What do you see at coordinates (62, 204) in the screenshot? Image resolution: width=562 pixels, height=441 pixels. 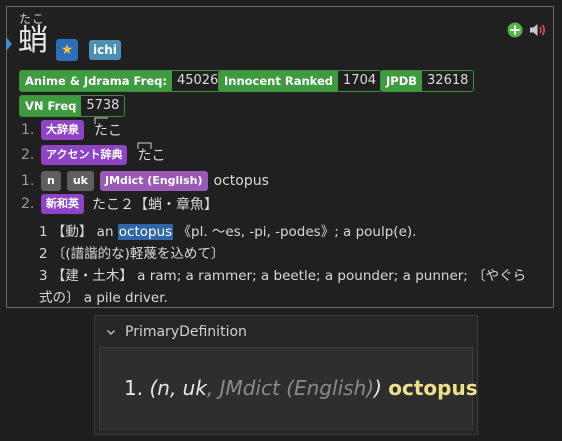 I see `dict-tag: 新和英` at bounding box center [62, 204].